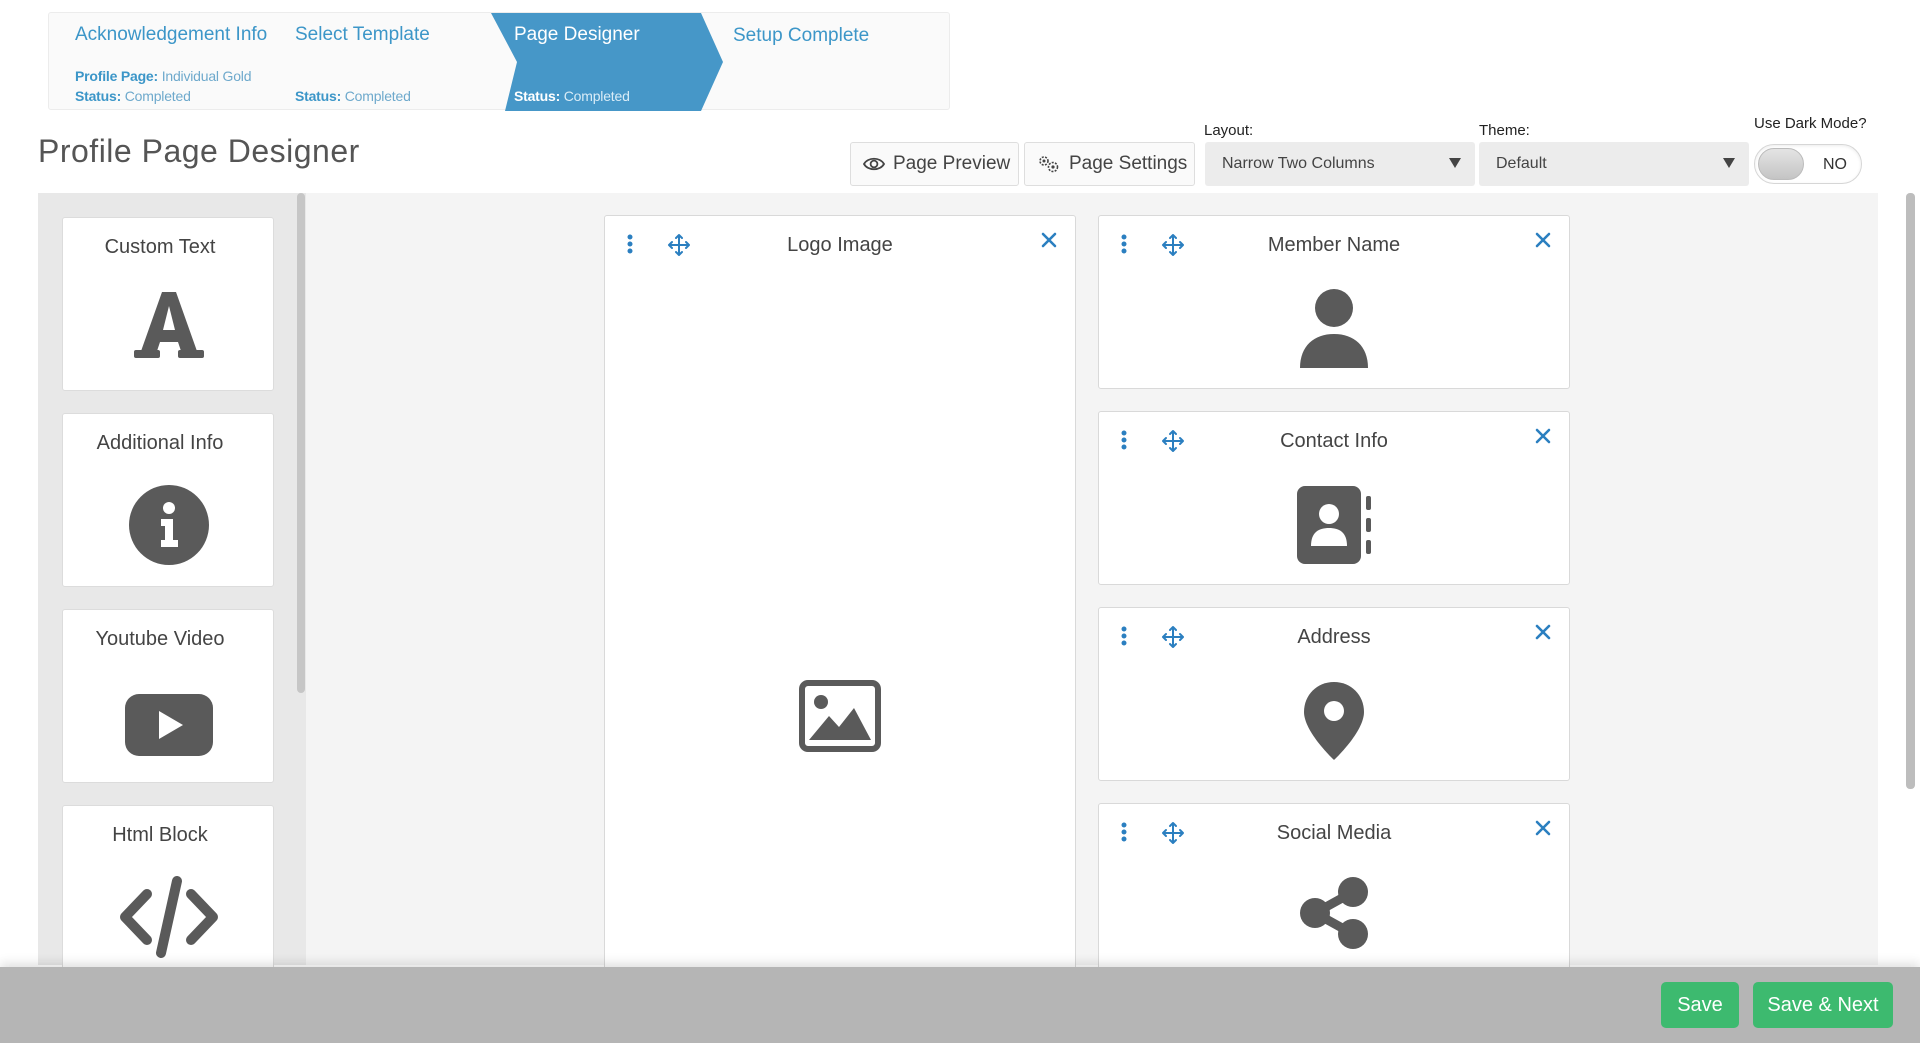 This screenshot has height=1043, width=1920. Describe the element at coordinates (169, 525) in the screenshot. I see `info-circle-icon` at that location.